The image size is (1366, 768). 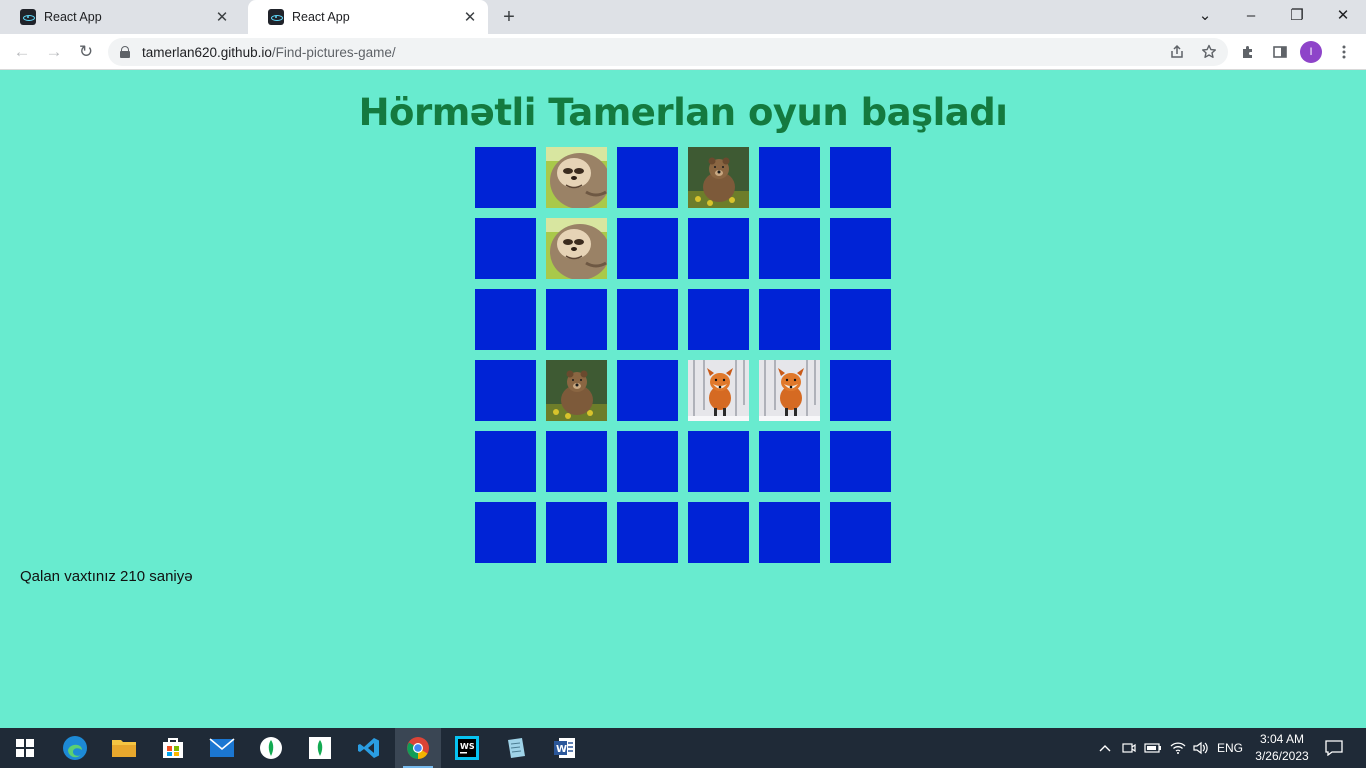 What do you see at coordinates (25, 748) in the screenshot?
I see `windows-start-icon` at bounding box center [25, 748].